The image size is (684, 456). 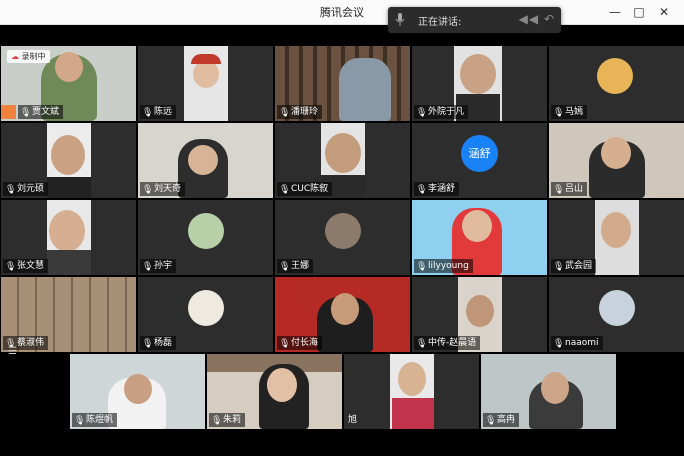 I want to click on participant-name: 🎙陈煜帆, so click(x=95, y=420).